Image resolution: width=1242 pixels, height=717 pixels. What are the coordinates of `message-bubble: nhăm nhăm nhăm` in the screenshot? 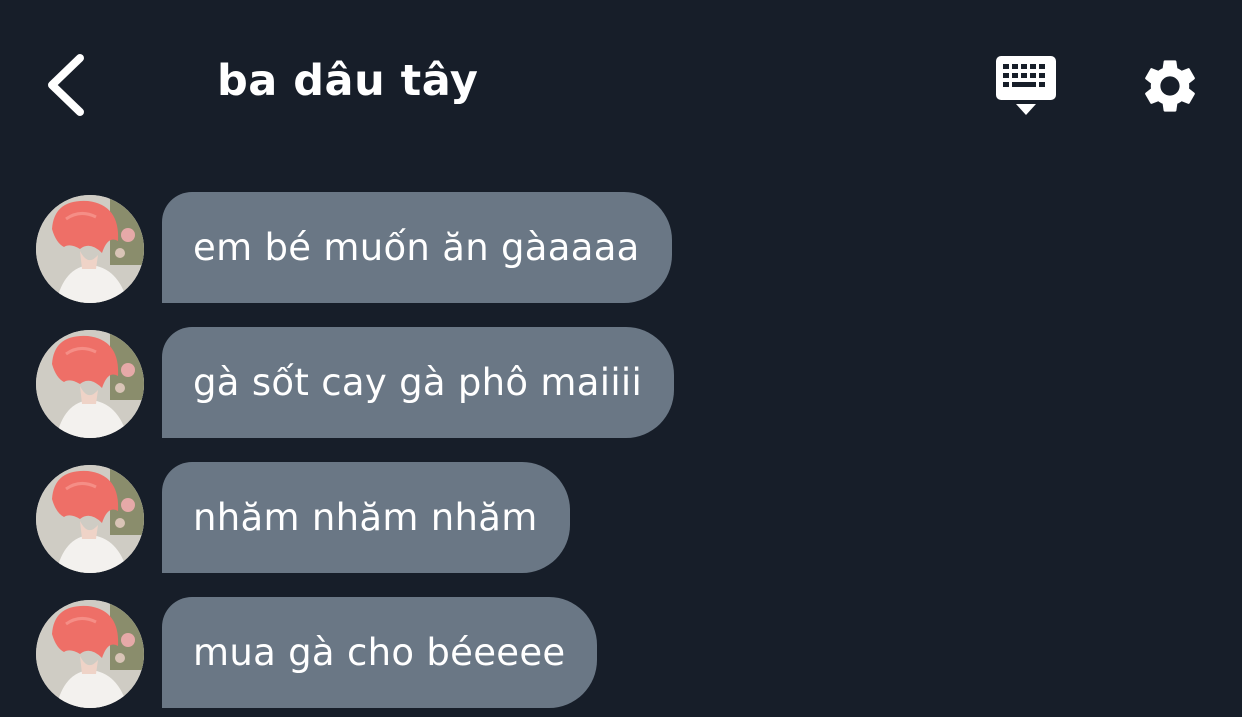 It's located at (366, 517).